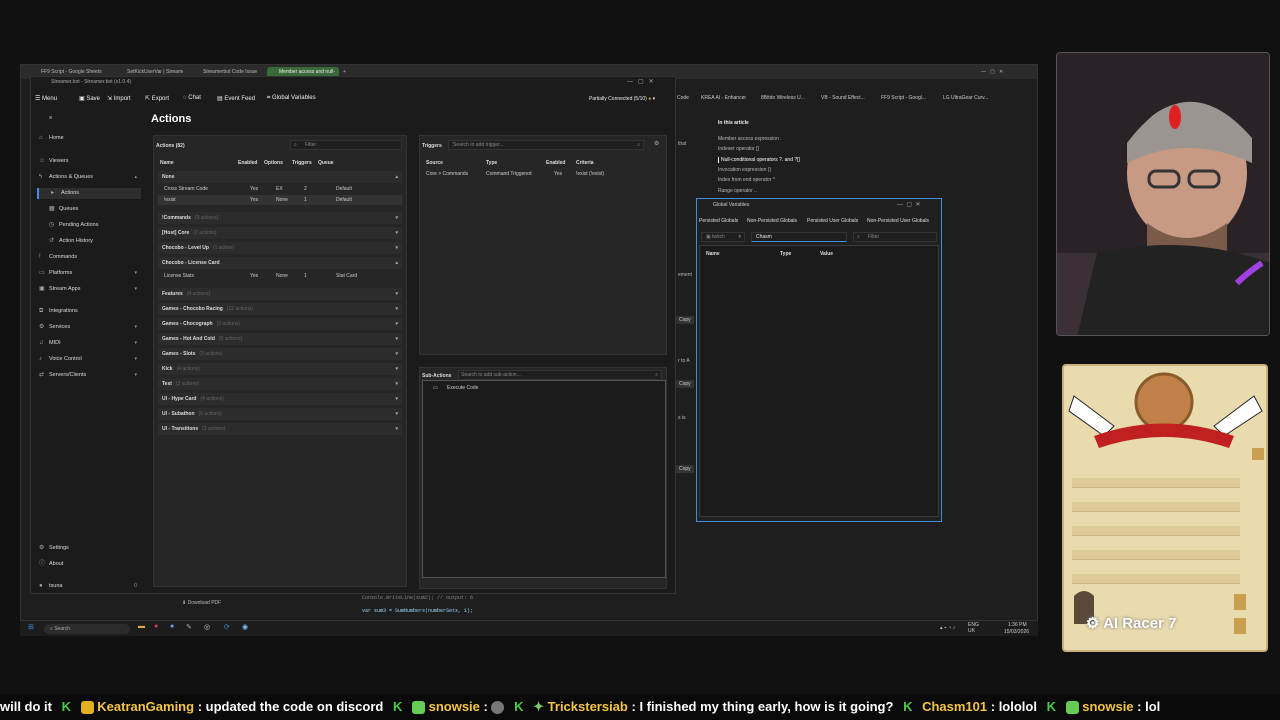 The height and width of the screenshot is (720, 1280). What do you see at coordinates (744, 170) in the screenshot?
I see `article-link: Invocation expression ()` at bounding box center [744, 170].